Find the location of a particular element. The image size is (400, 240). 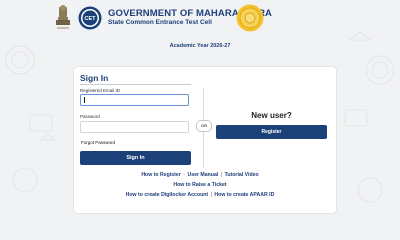

new-user-title: New user? is located at coordinates (271, 115).